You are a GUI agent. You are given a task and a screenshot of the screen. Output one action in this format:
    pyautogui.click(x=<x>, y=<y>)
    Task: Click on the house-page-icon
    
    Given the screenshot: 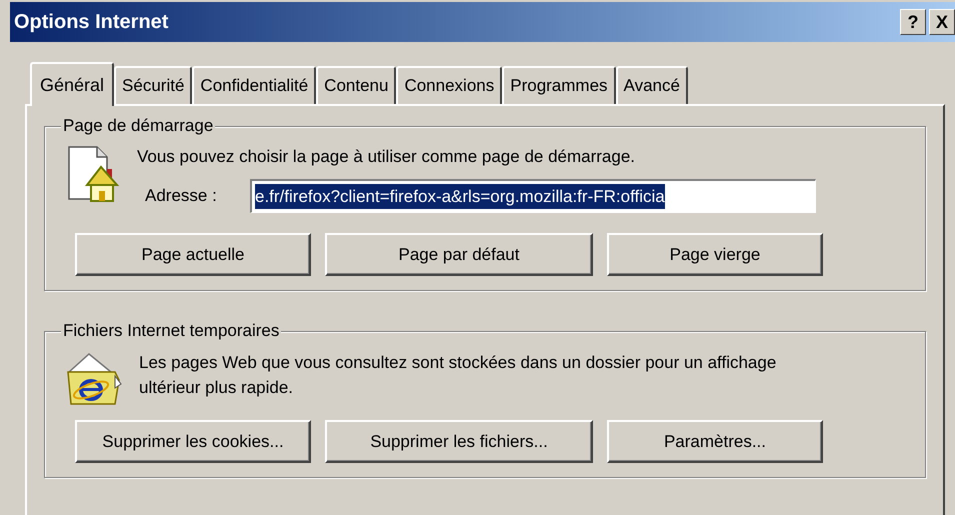 What is the action you would take?
    pyautogui.click(x=93, y=174)
    